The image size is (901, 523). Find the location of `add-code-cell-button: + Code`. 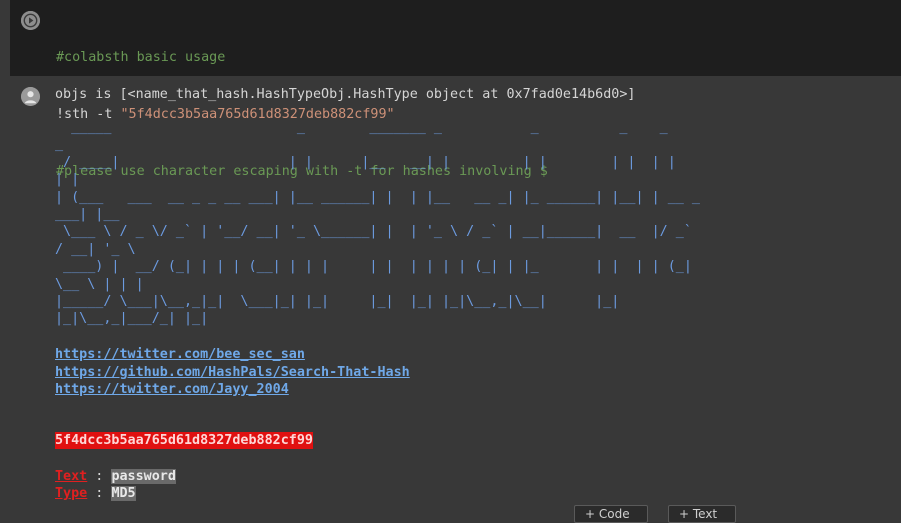

add-code-cell-button: + Code is located at coordinates (611, 514).